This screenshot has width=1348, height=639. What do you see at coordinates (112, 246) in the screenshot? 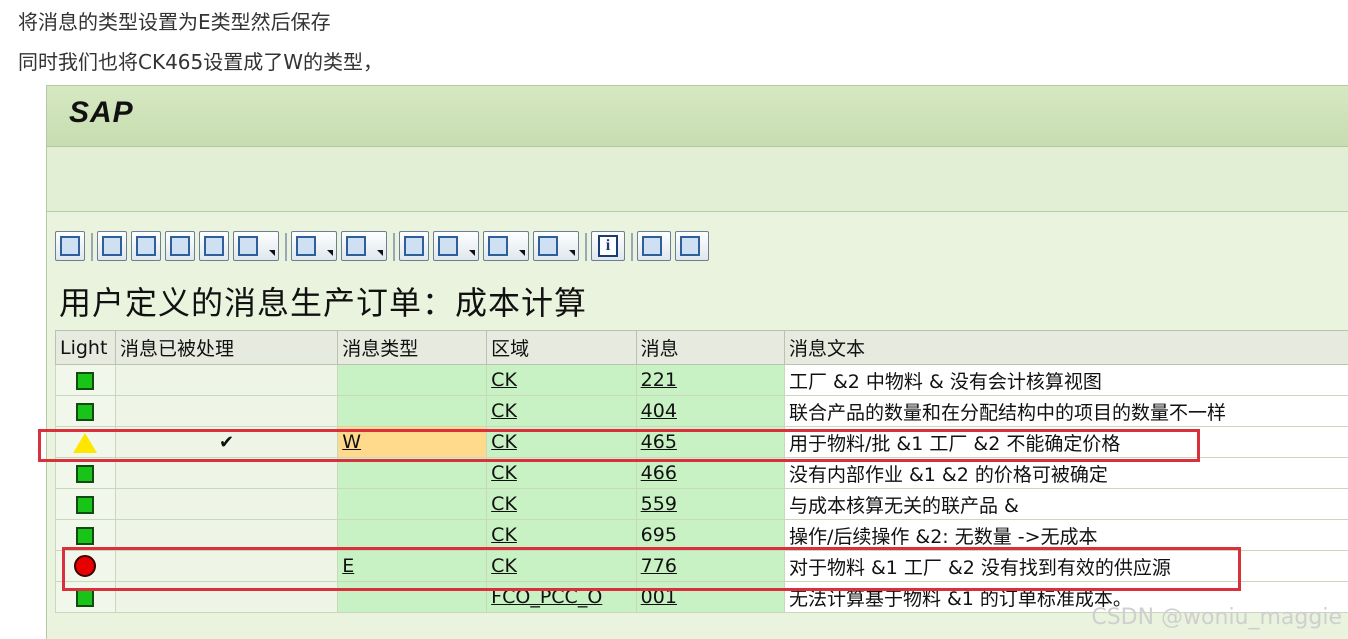
I see `sort-ascending-icon` at bounding box center [112, 246].